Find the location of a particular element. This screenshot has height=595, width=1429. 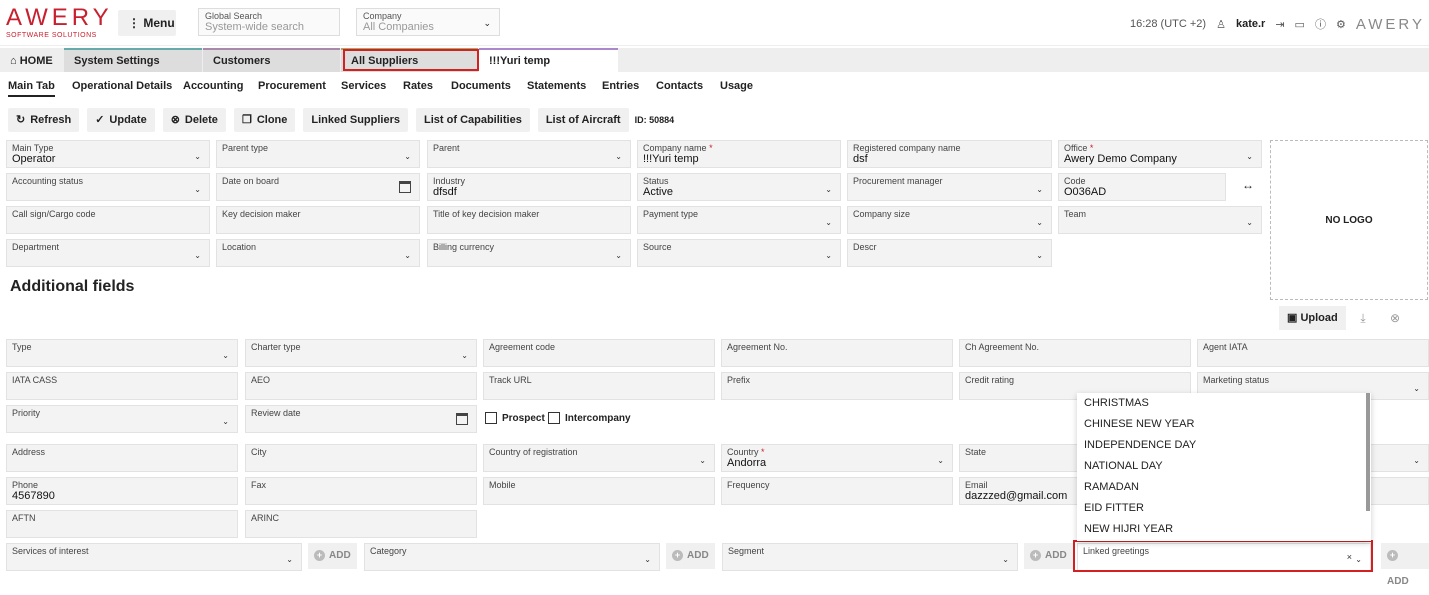

dropdown-option: INDEPENDENCE DAY is located at coordinates (1224, 445).